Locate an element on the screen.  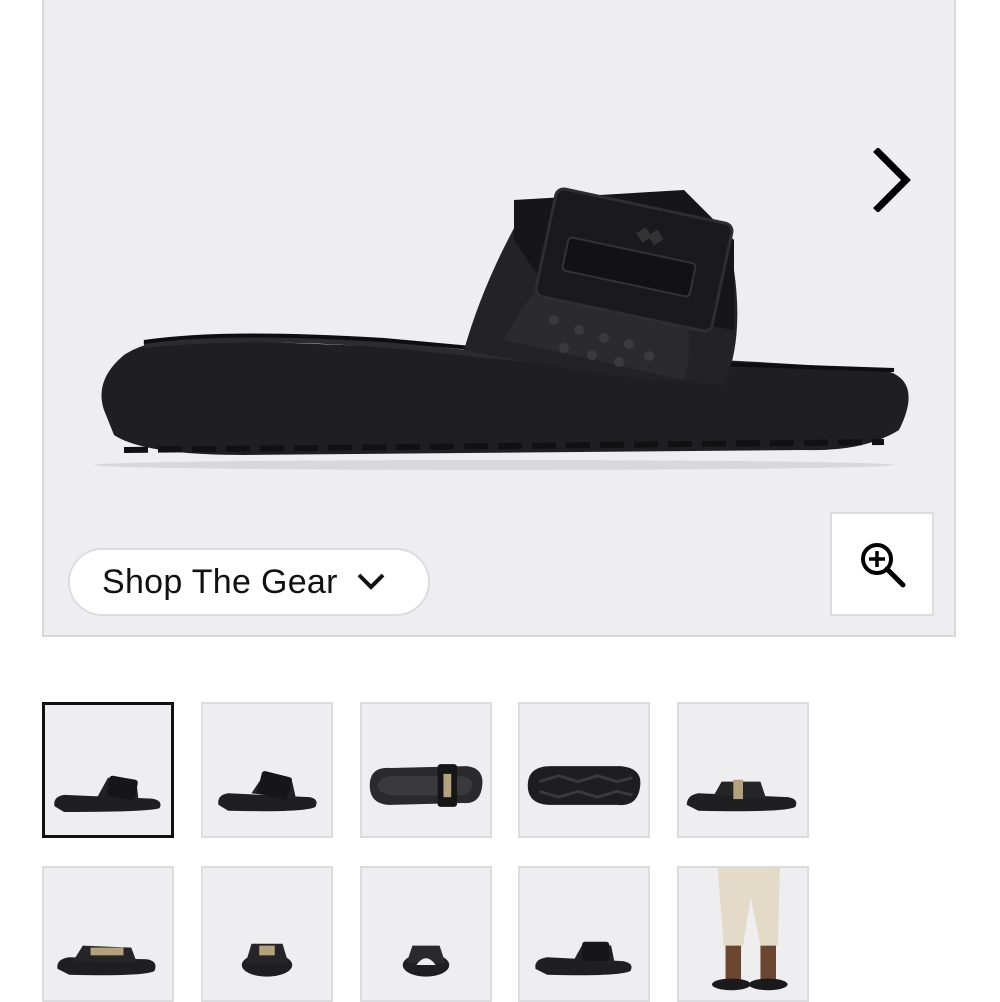
thumbnail-on-model is located at coordinates (743, 934).